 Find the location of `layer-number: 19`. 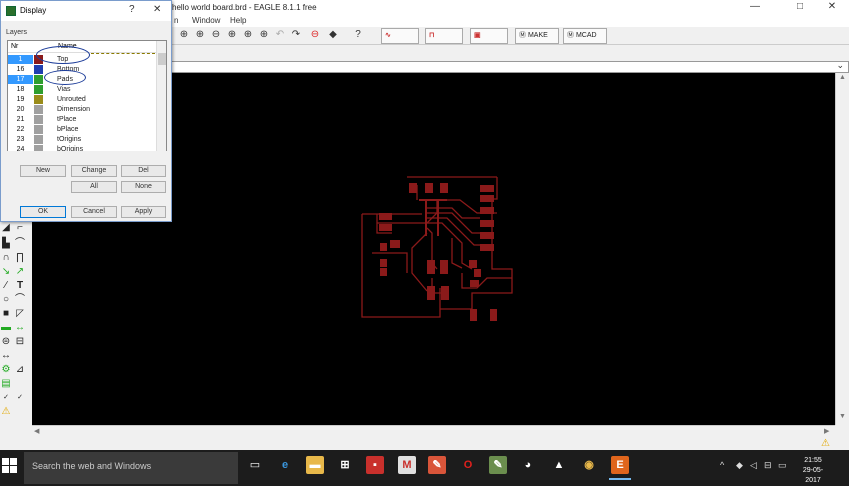

layer-number: 19 is located at coordinates (20, 99).